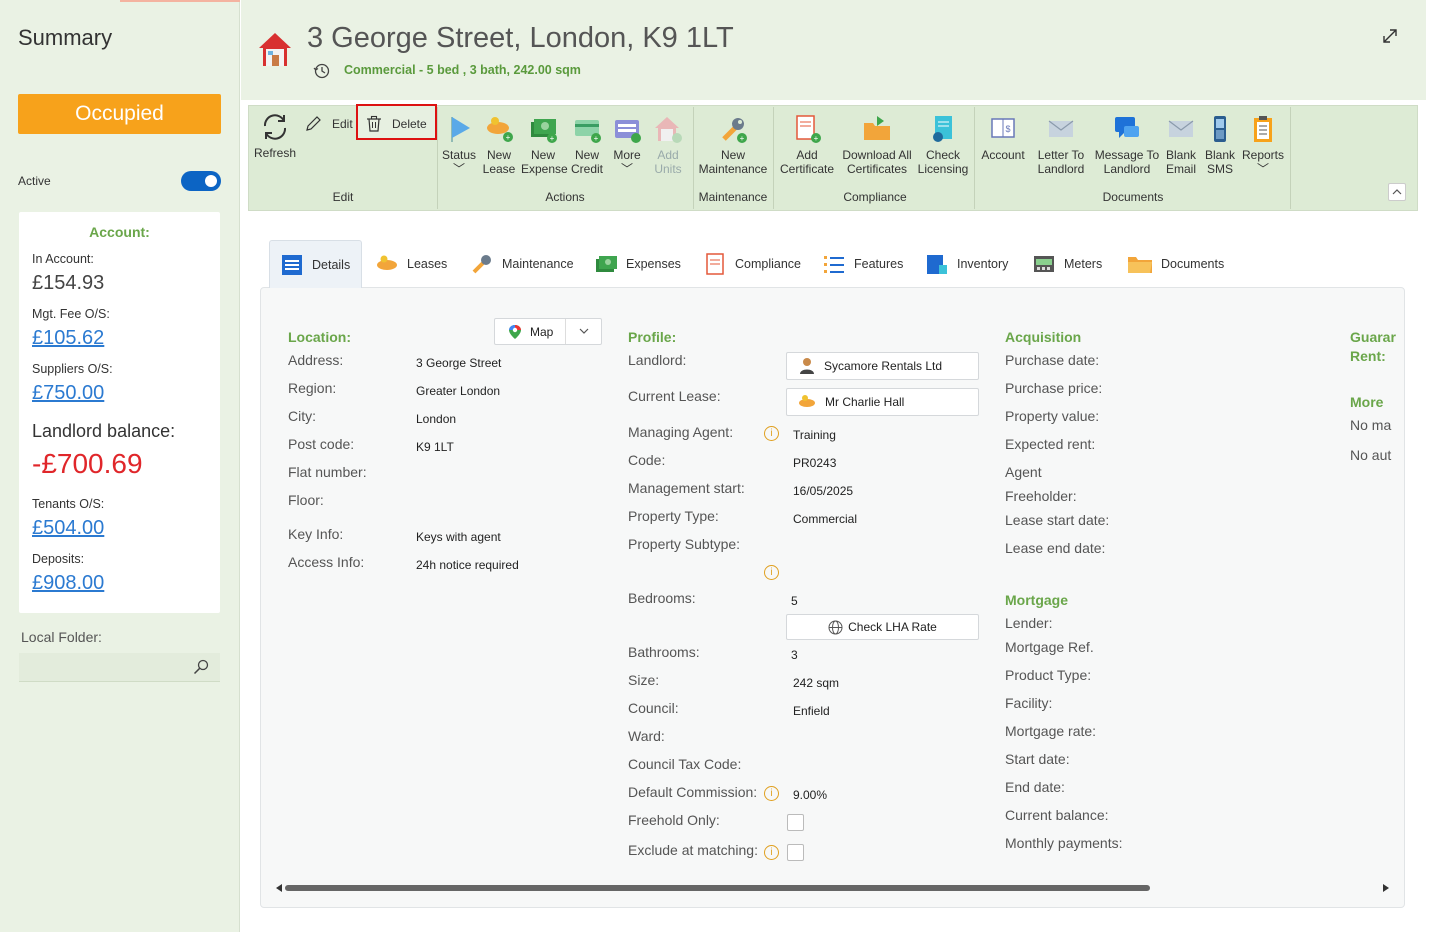 The width and height of the screenshot is (1436, 932). Describe the element at coordinates (1003, 138) in the screenshot. I see `account-button: $ Account` at that location.